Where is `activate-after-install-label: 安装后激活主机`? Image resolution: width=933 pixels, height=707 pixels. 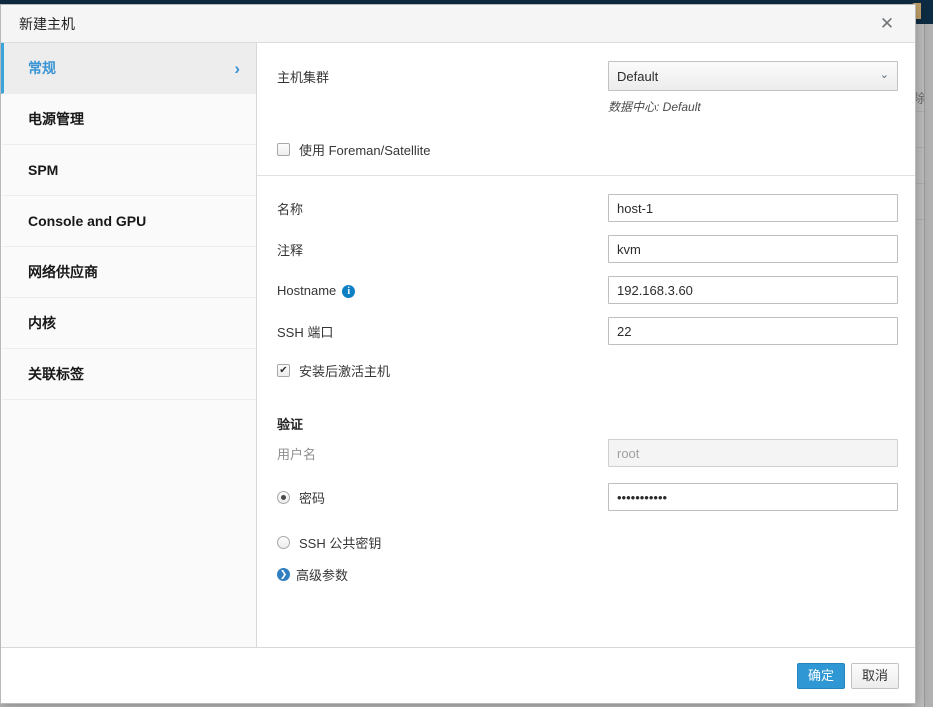
activate-after-install-label: 安装后激活主机 is located at coordinates (345, 371).